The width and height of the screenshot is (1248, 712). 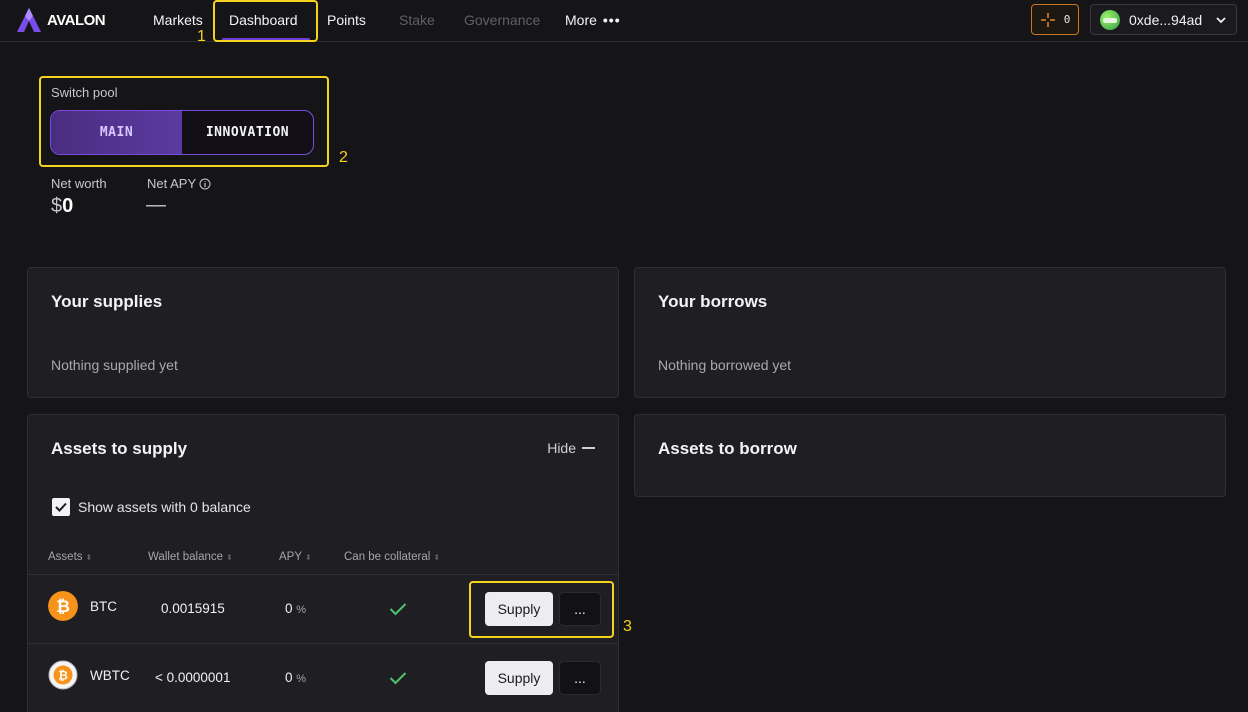 What do you see at coordinates (930, 332) in the screenshot?
I see `your-borrows-panel: Your borrows Nothing borrowed yet` at bounding box center [930, 332].